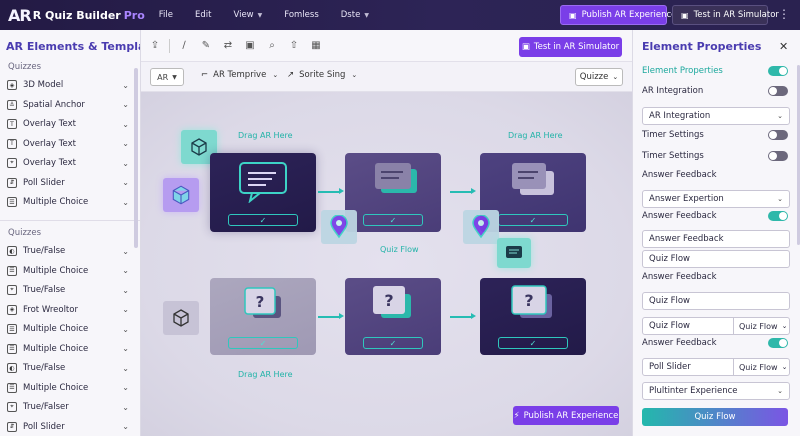  What do you see at coordinates (618, 15) in the screenshot?
I see `publish-button: ▣ Publish AR Experience` at bounding box center [618, 15].